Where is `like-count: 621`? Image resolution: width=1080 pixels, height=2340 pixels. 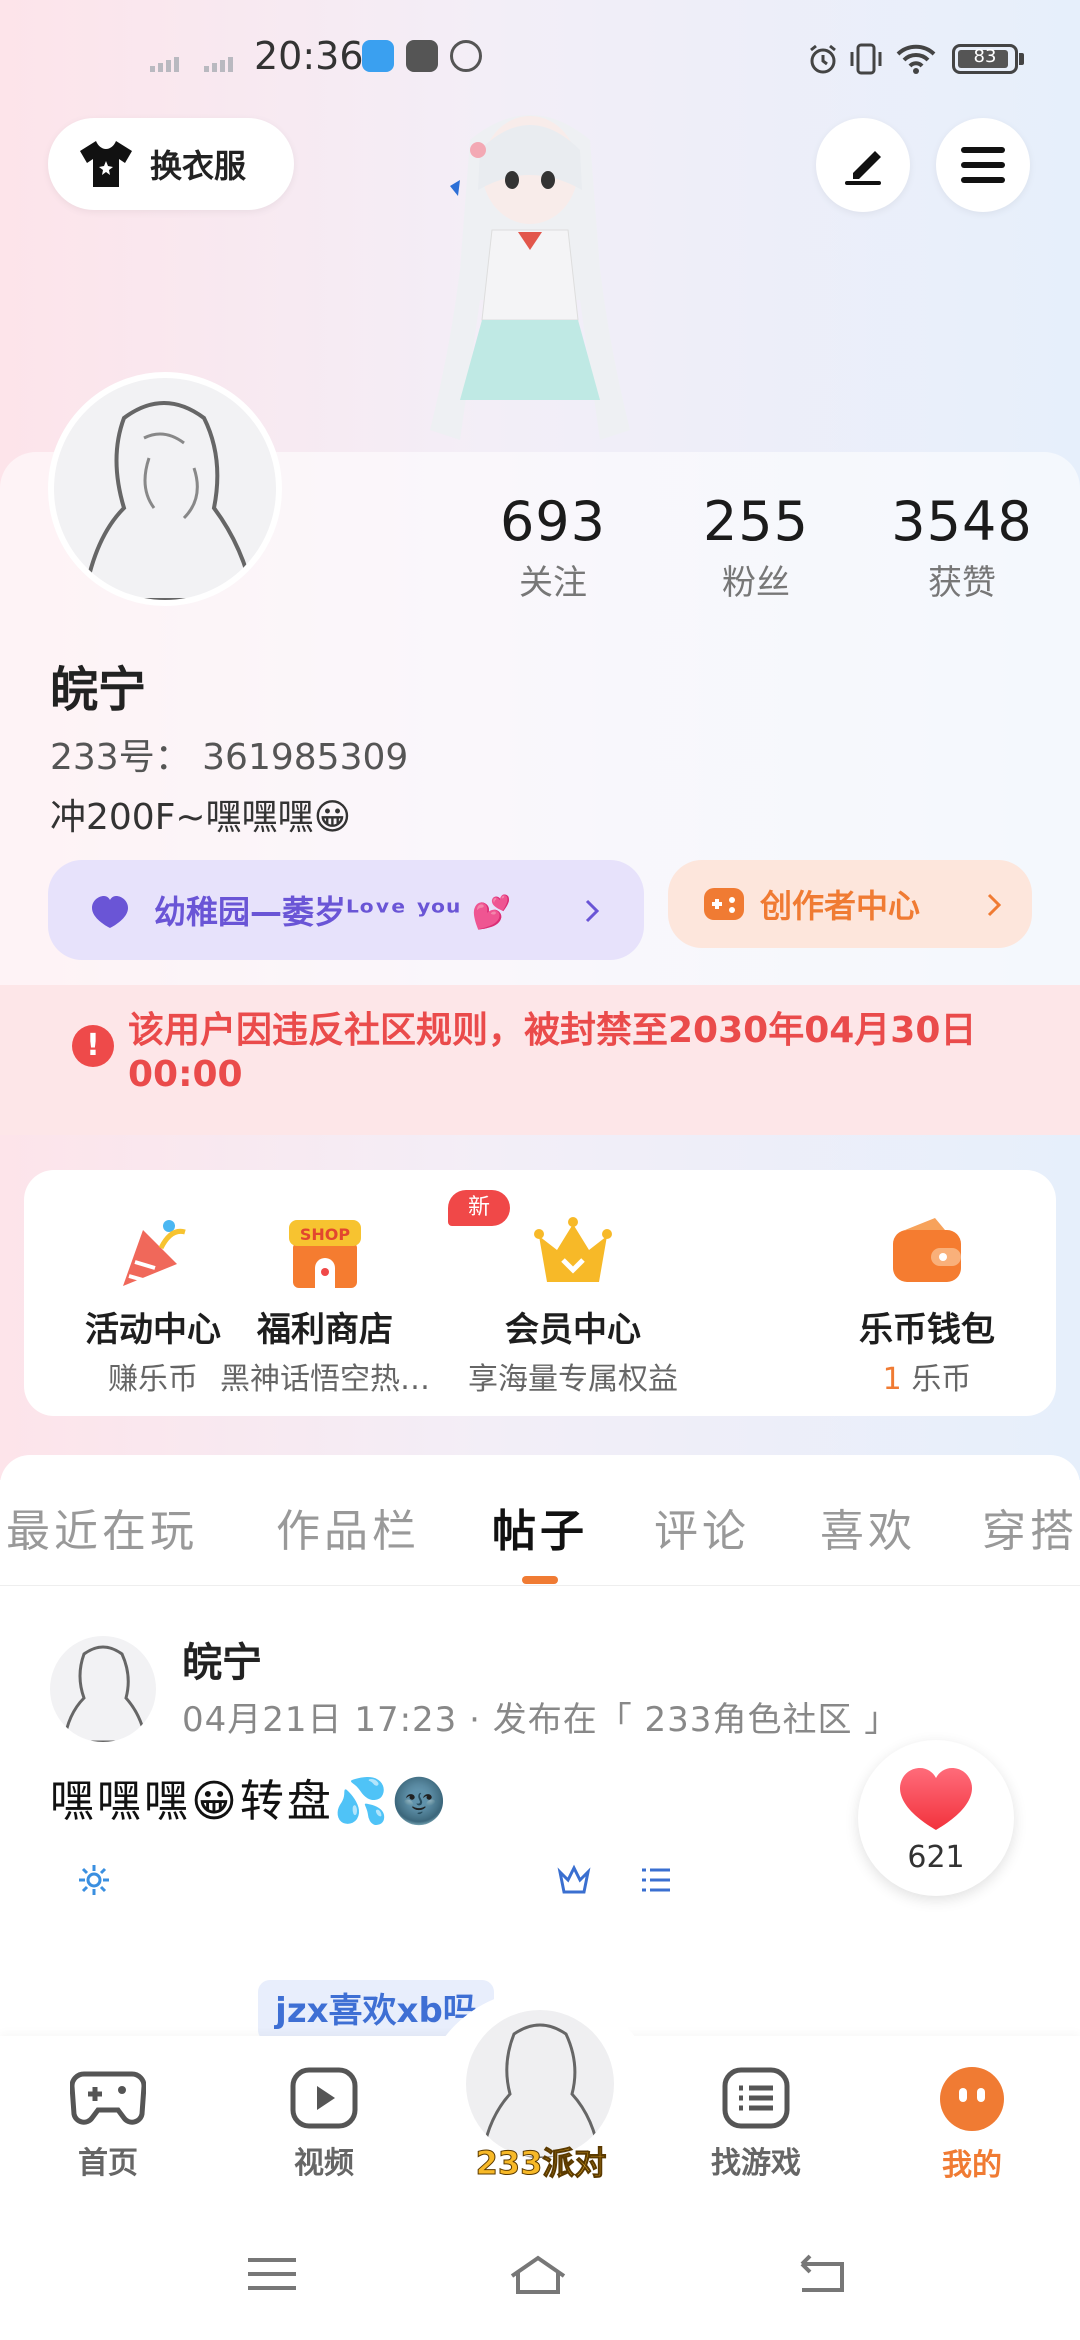
like-count: 621 is located at coordinates (936, 1857).